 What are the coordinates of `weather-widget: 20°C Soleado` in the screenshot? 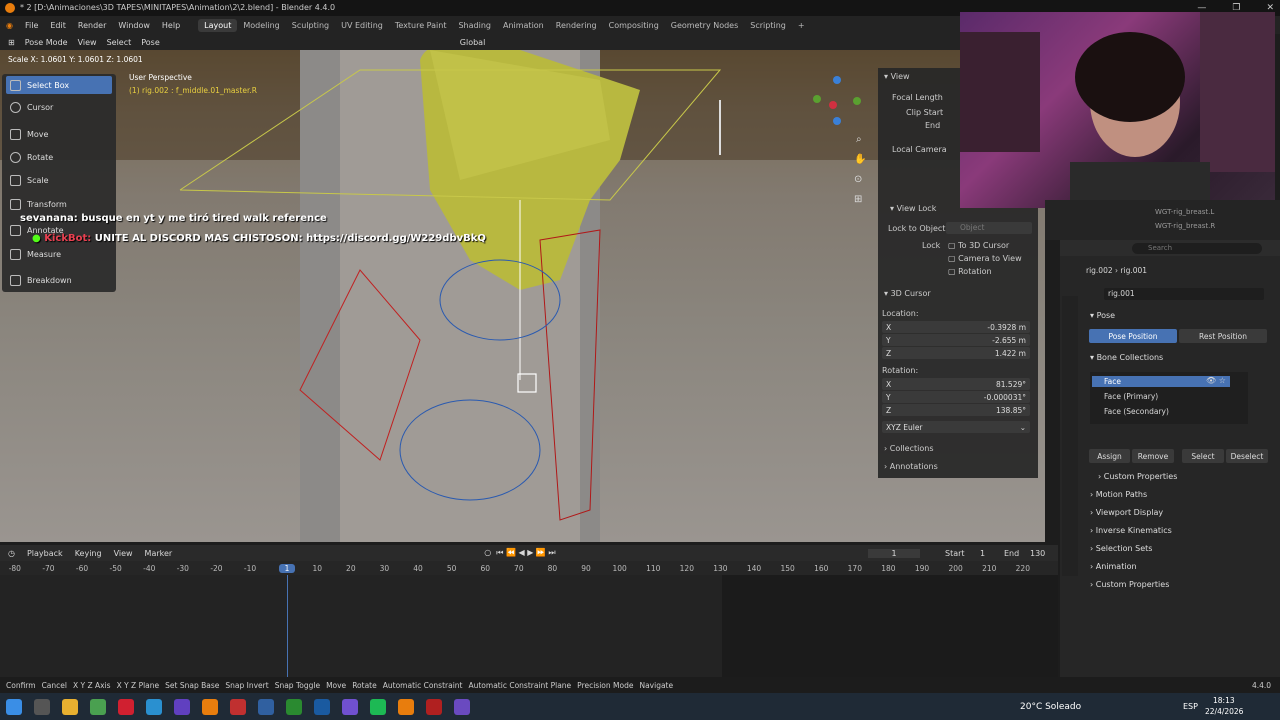 It's located at (1050, 707).